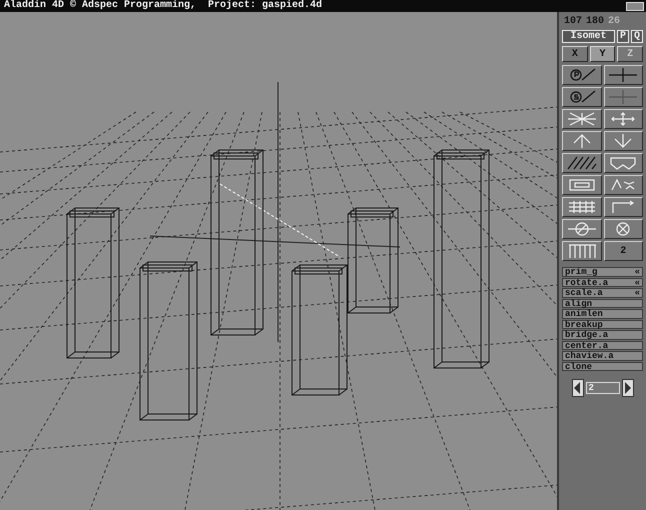 The height and width of the screenshot is (510, 646). I want to click on goggles-icon, so click(623, 163).